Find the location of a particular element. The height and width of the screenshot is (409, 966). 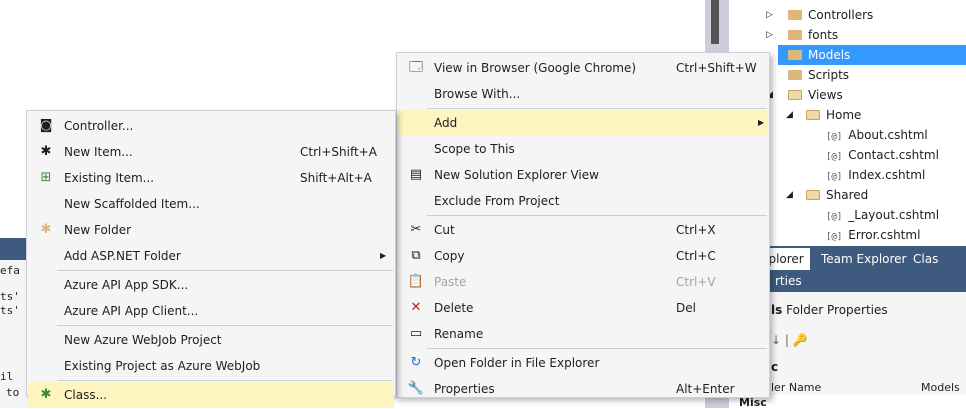

menu-item-label: Paste is located at coordinates (450, 282).